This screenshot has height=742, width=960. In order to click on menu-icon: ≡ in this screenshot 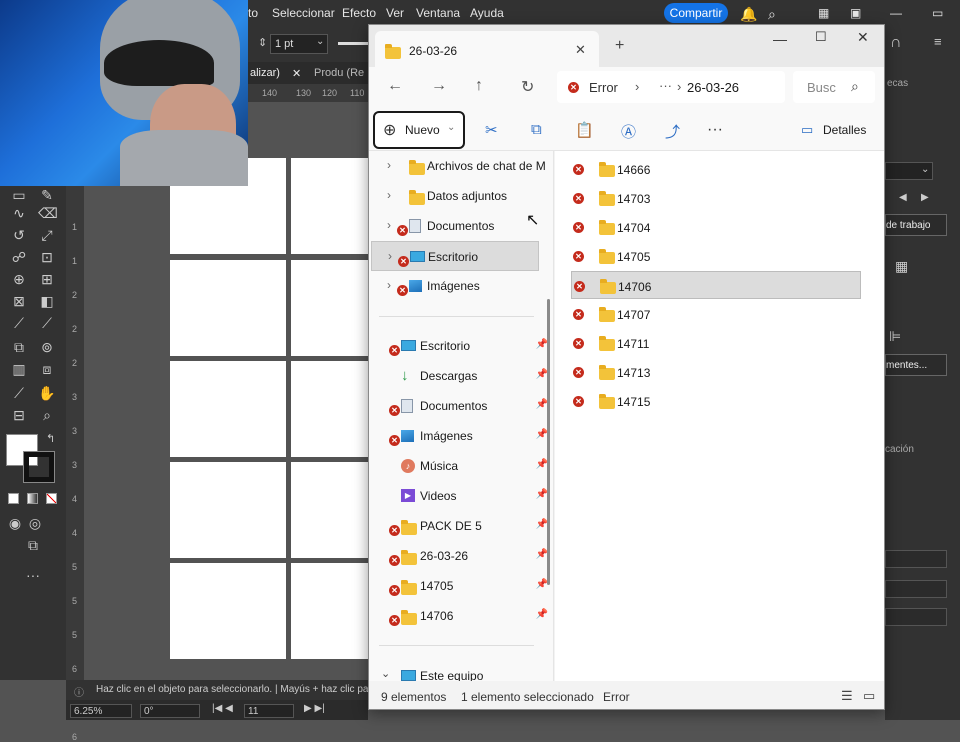, I will do `click(938, 41)`.